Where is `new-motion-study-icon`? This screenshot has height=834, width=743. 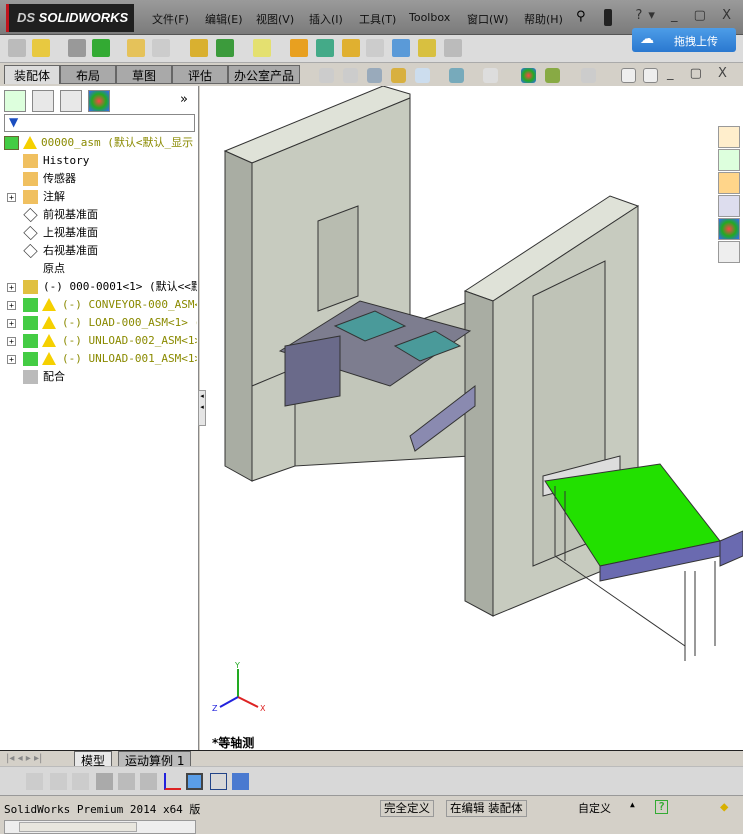
new-motion-study-icon is located at coordinates (299, 48).